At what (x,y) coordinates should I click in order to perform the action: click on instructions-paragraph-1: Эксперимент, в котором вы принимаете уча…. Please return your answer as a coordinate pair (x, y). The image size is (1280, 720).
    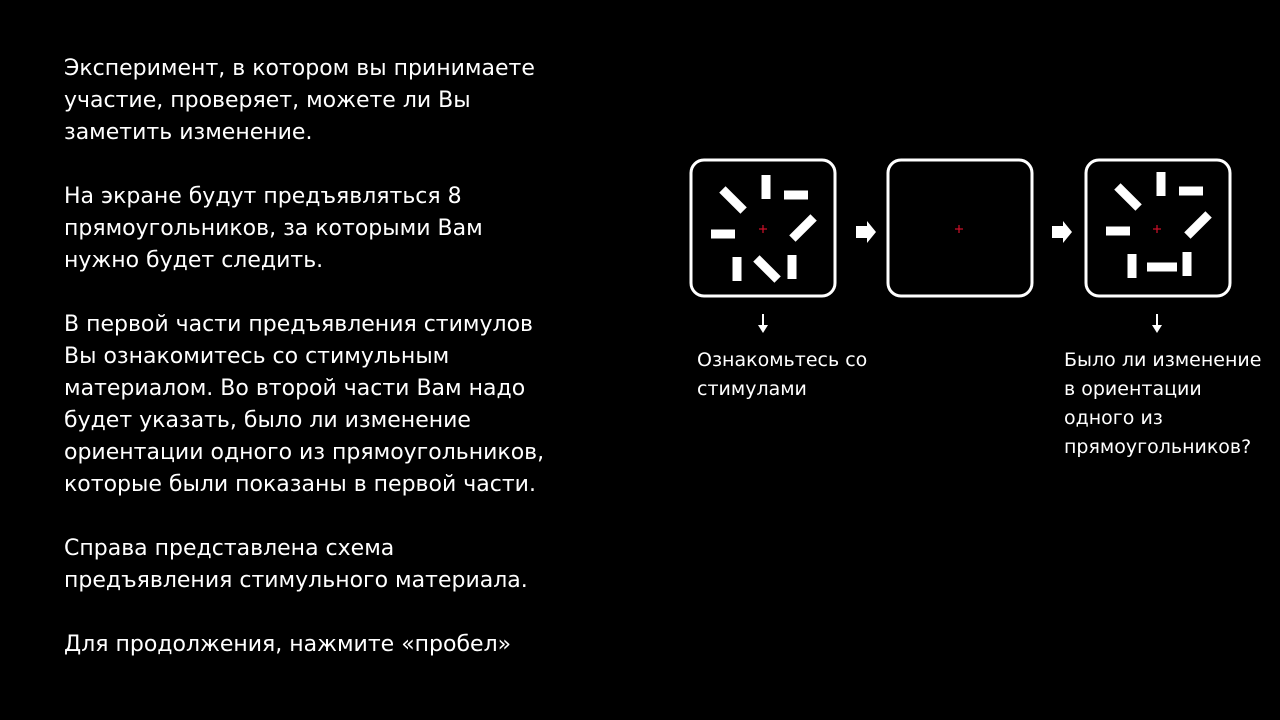
    Looking at the image, I should click on (299, 100).